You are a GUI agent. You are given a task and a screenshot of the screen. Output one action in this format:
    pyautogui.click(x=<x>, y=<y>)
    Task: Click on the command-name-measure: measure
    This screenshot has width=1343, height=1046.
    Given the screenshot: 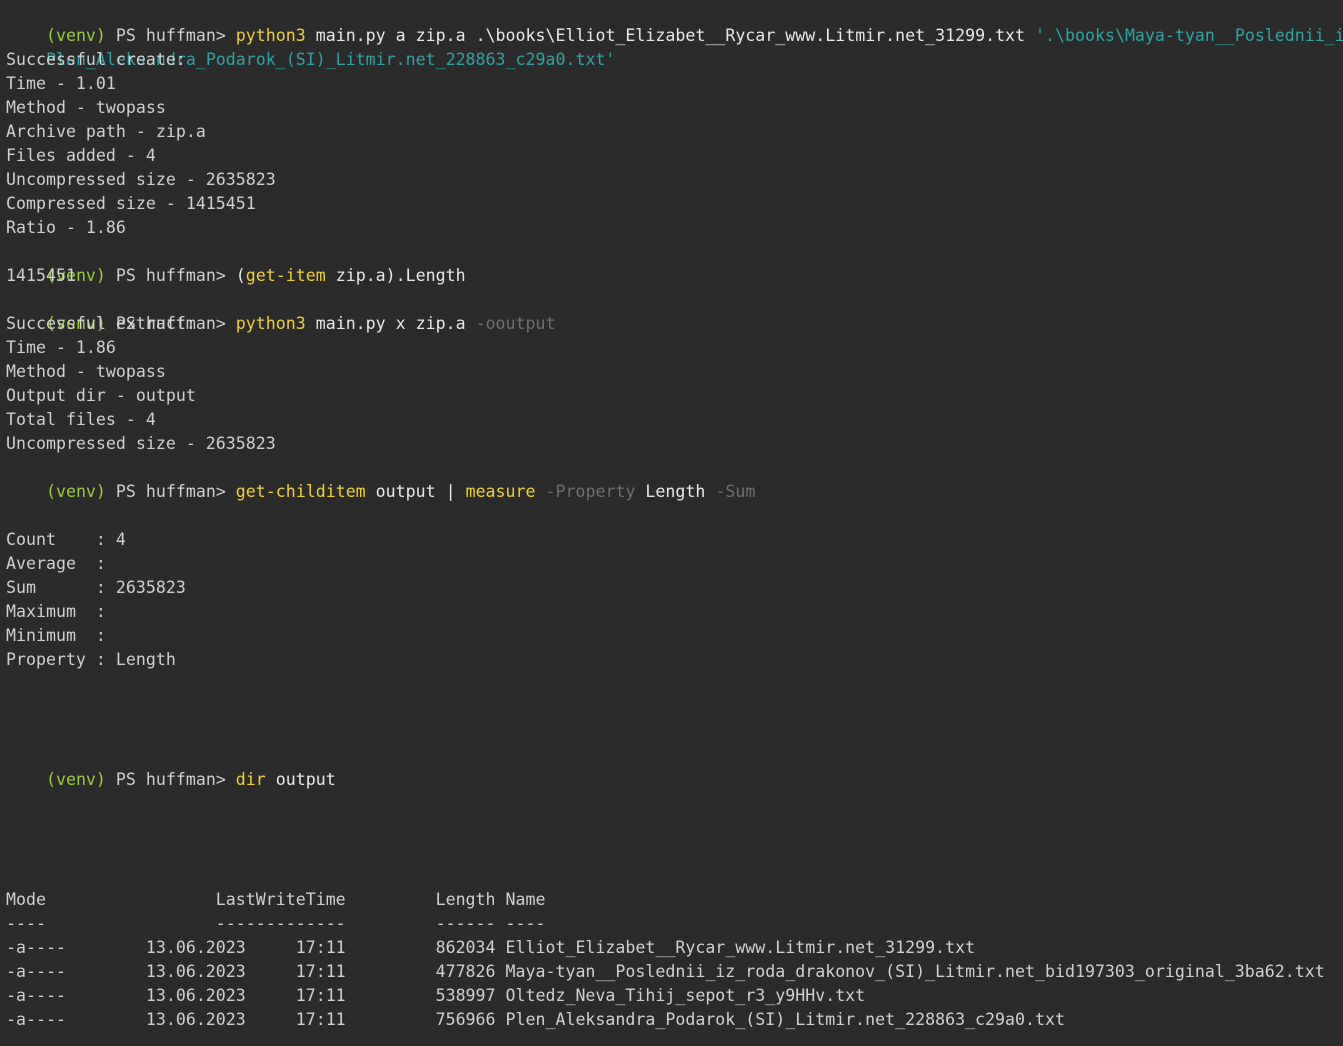 What is the action you would take?
    pyautogui.click(x=500, y=491)
    